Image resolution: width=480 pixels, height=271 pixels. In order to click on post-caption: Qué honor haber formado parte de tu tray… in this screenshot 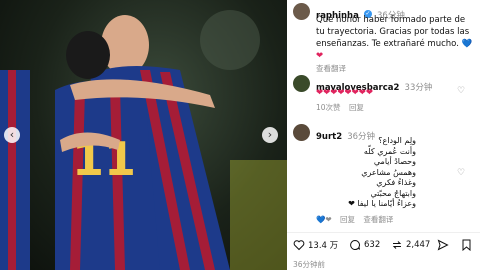, I will do `click(394, 38)`.